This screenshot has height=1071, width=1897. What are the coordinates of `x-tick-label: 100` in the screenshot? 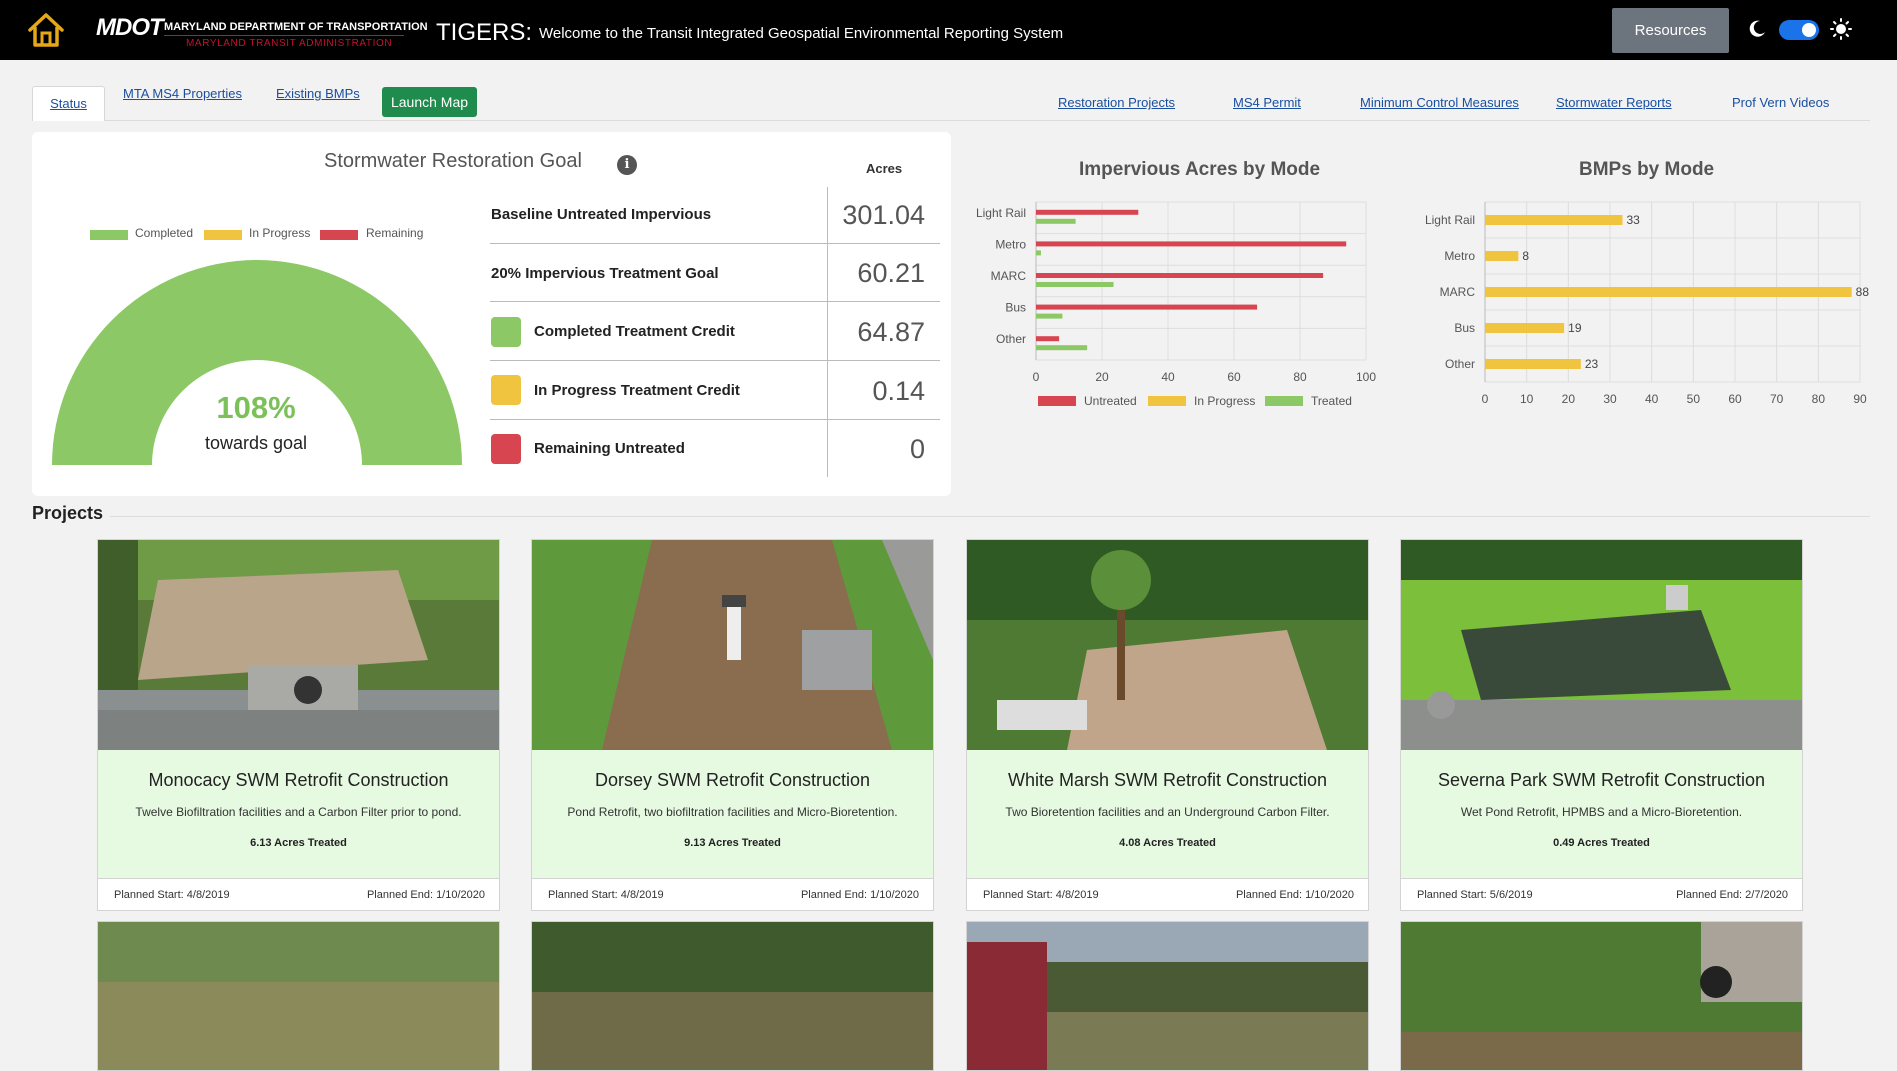 It's located at (1366, 377).